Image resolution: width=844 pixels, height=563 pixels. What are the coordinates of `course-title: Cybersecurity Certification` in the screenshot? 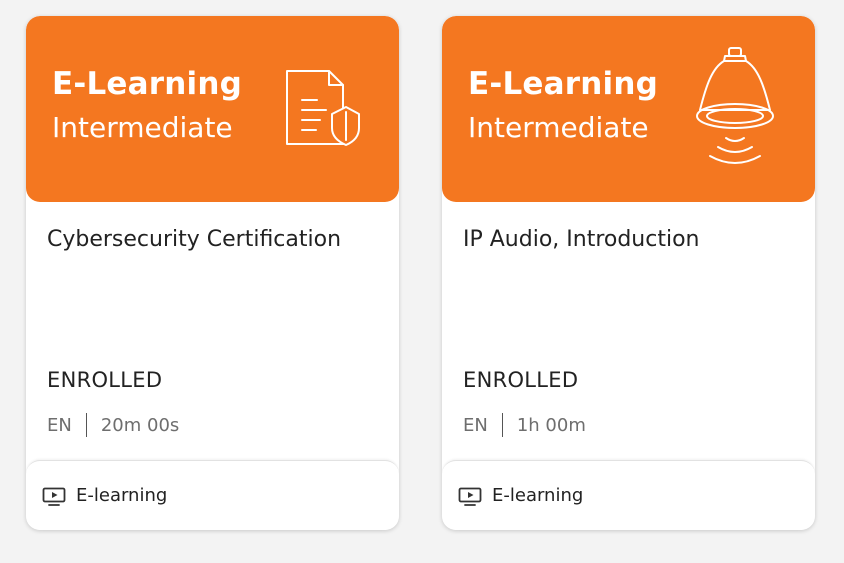 It's located at (194, 239).